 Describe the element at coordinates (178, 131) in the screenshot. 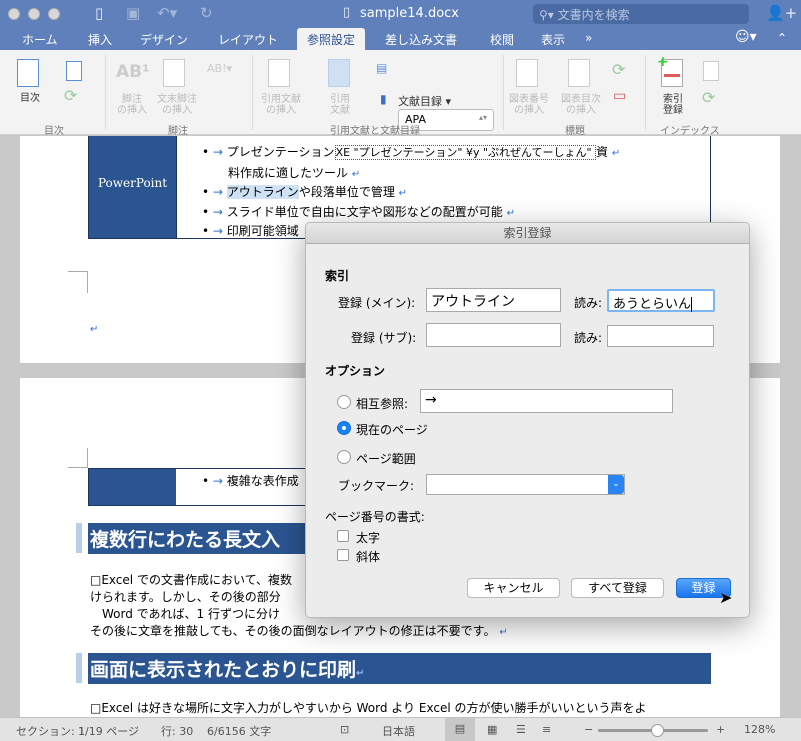

I see `group-label-footnotes: 脚注` at that location.